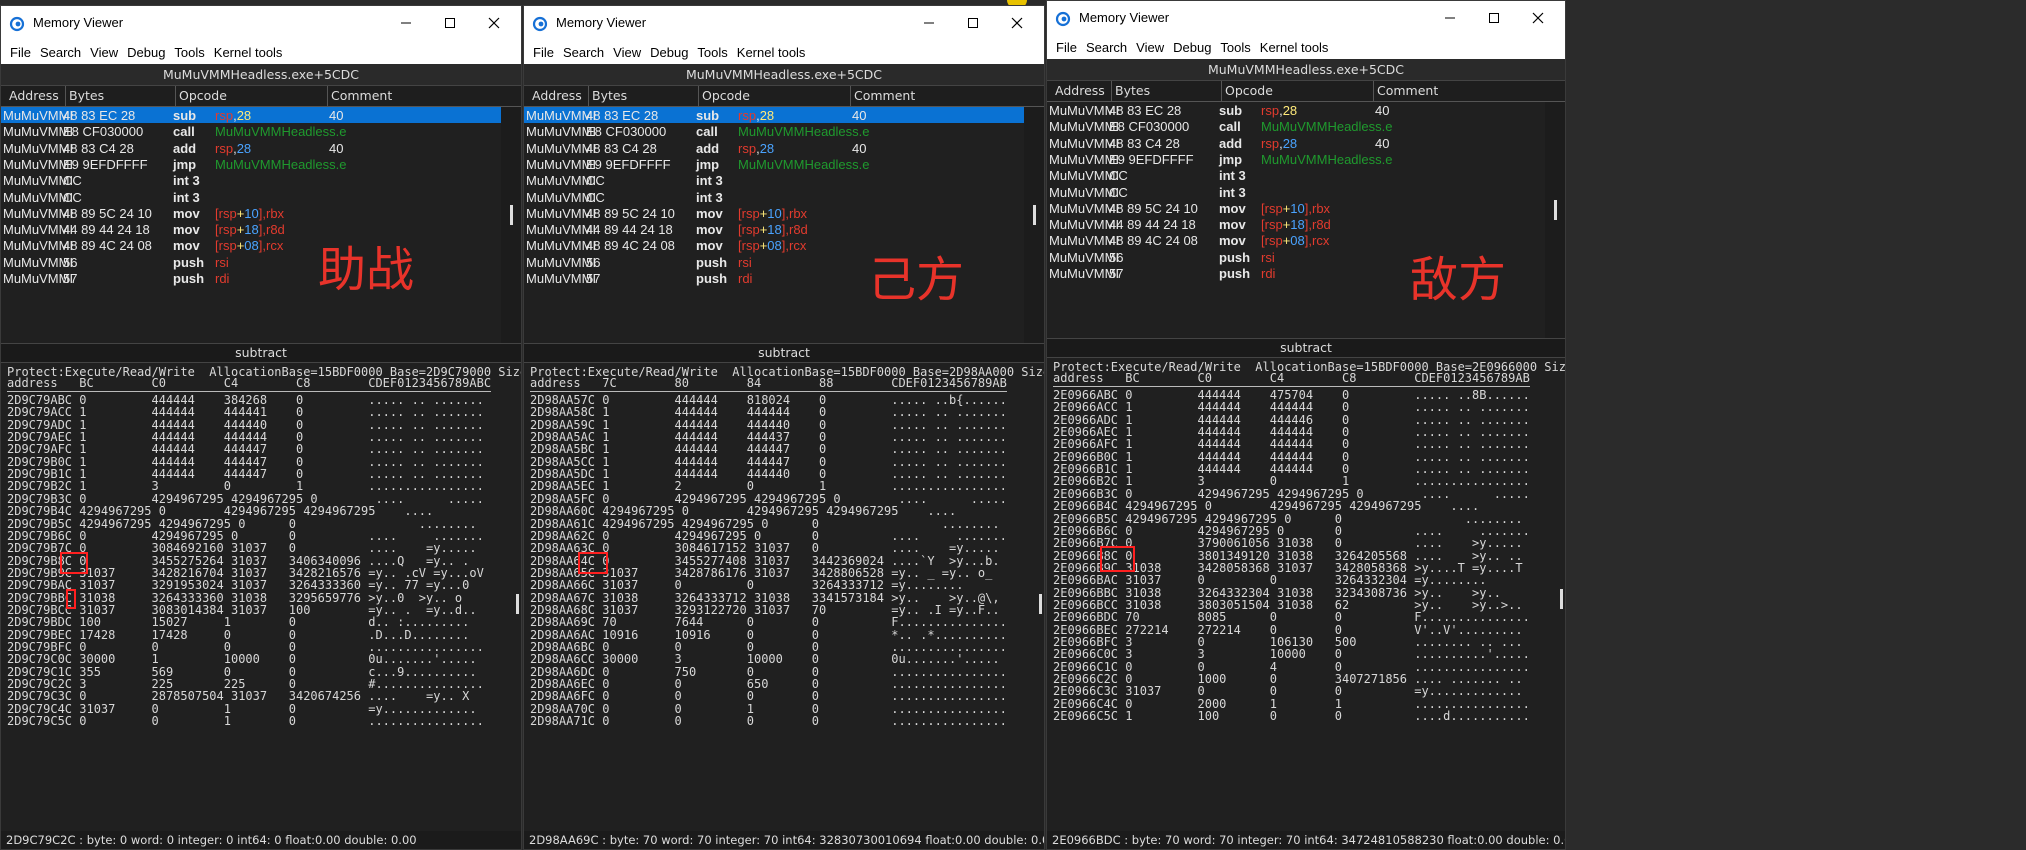  Describe the element at coordinates (251, 262) in the screenshot. I see `disasm-row: MuMuVMMI 56 push rsi` at that location.